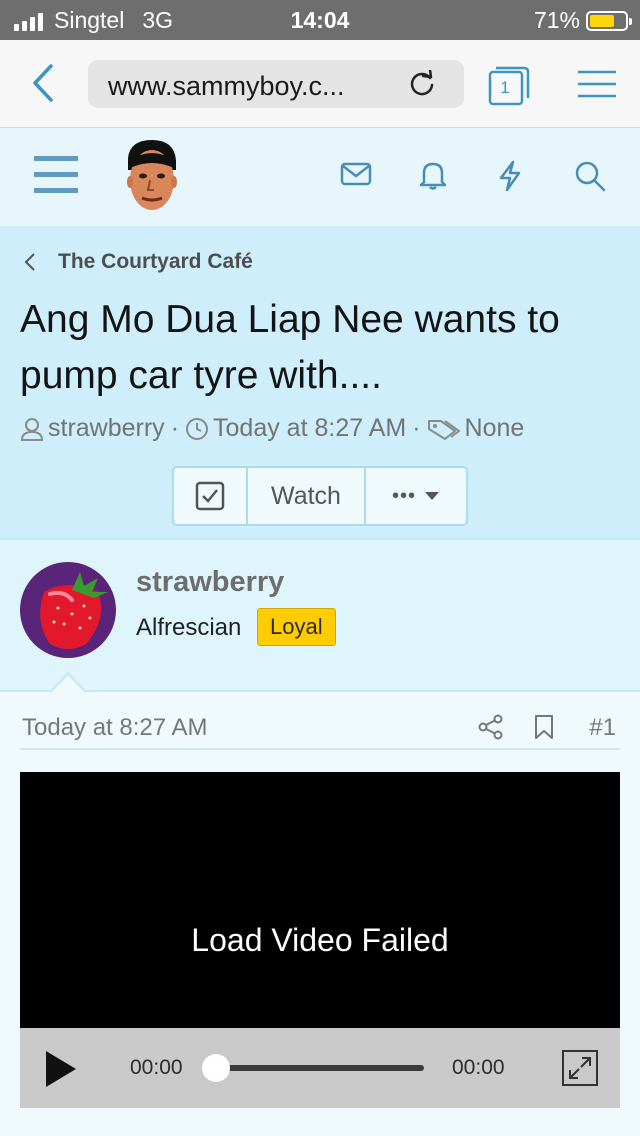 The height and width of the screenshot is (1136, 640). I want to click on thread-meta: strawberry · Today at 8:27 AM · None, so click(272, 428).